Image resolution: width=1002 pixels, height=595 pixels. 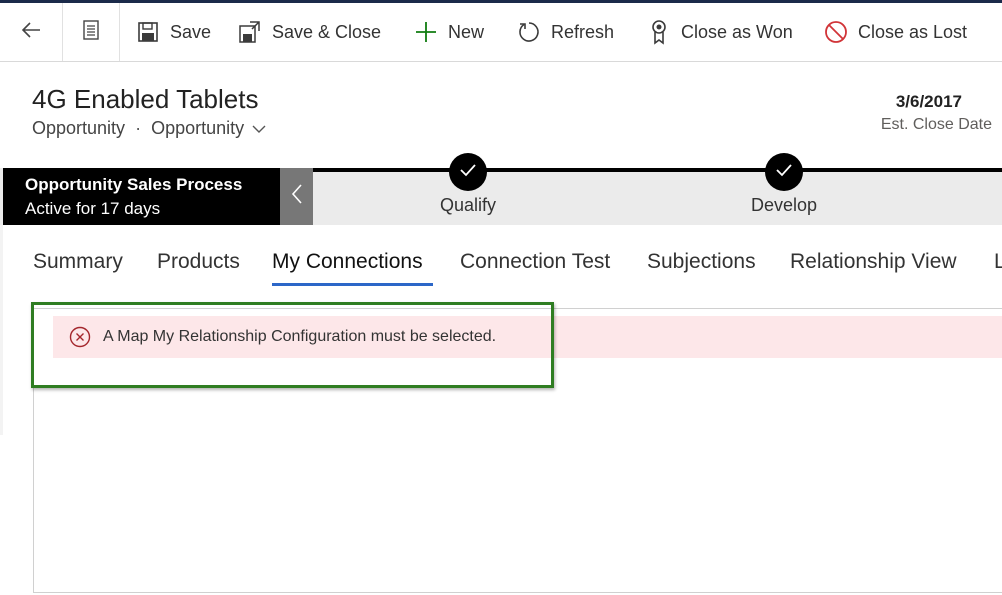 What do you see at coordinates (583, 31) in the screenshot?
I see `refresh-label: Refresh` at bounding box center [583, 31].